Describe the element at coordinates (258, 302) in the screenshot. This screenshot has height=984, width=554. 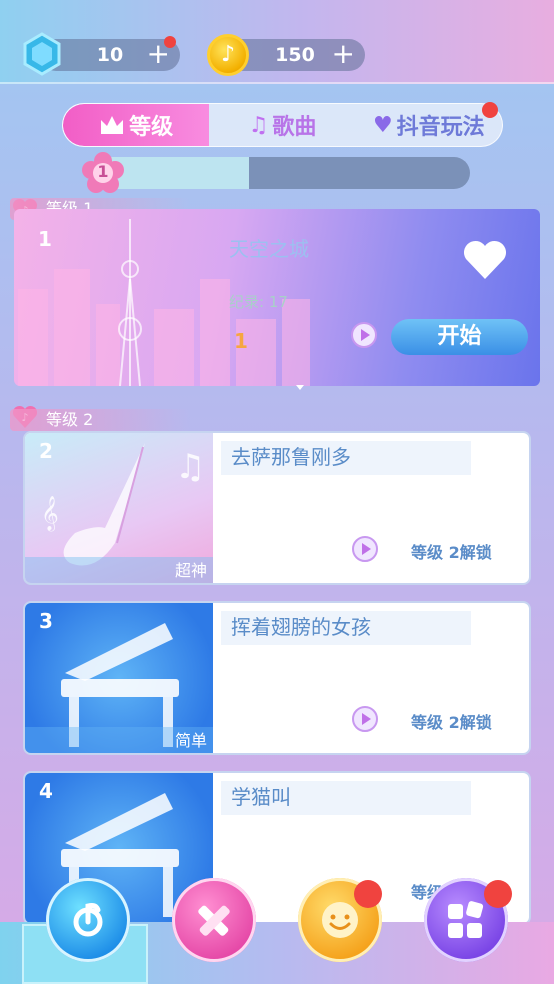
I see `featured-song-record: 纪录: 17` at that location.